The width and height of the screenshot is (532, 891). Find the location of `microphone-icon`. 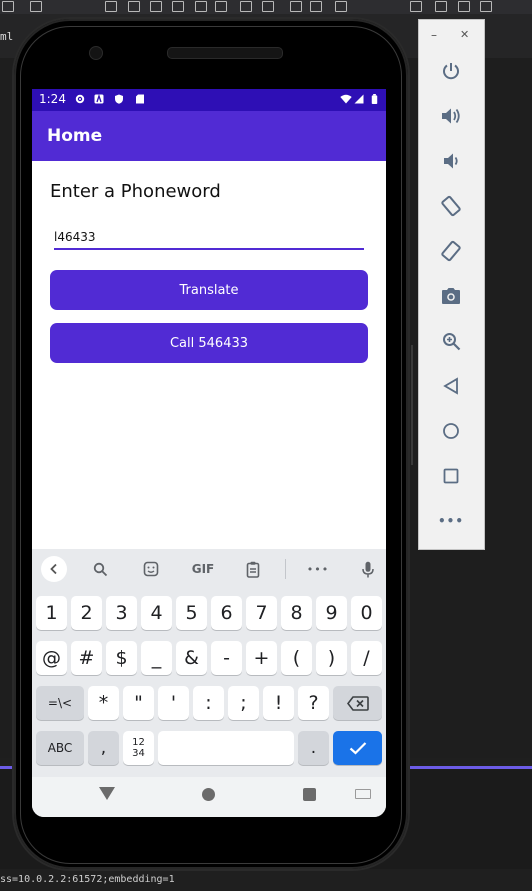

microphone-icon is located at coordinates (368, 569).